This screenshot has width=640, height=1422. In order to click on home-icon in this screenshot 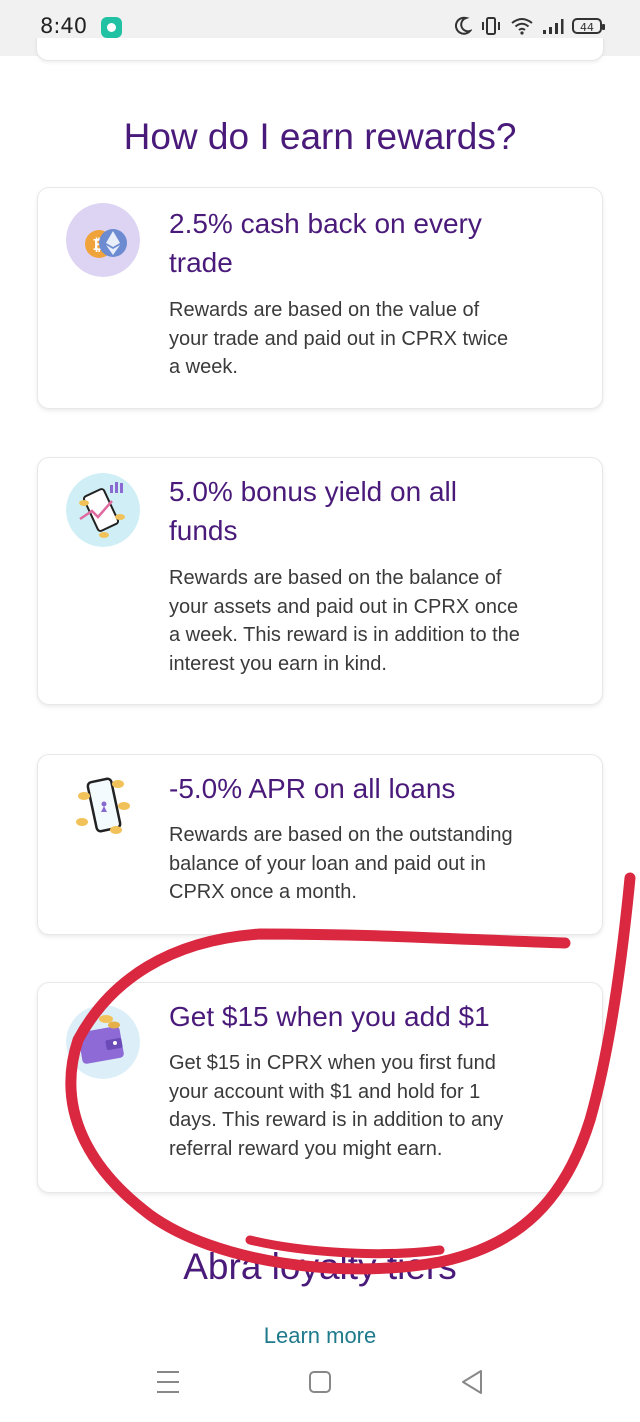, I will do `click(320, 1382)`.